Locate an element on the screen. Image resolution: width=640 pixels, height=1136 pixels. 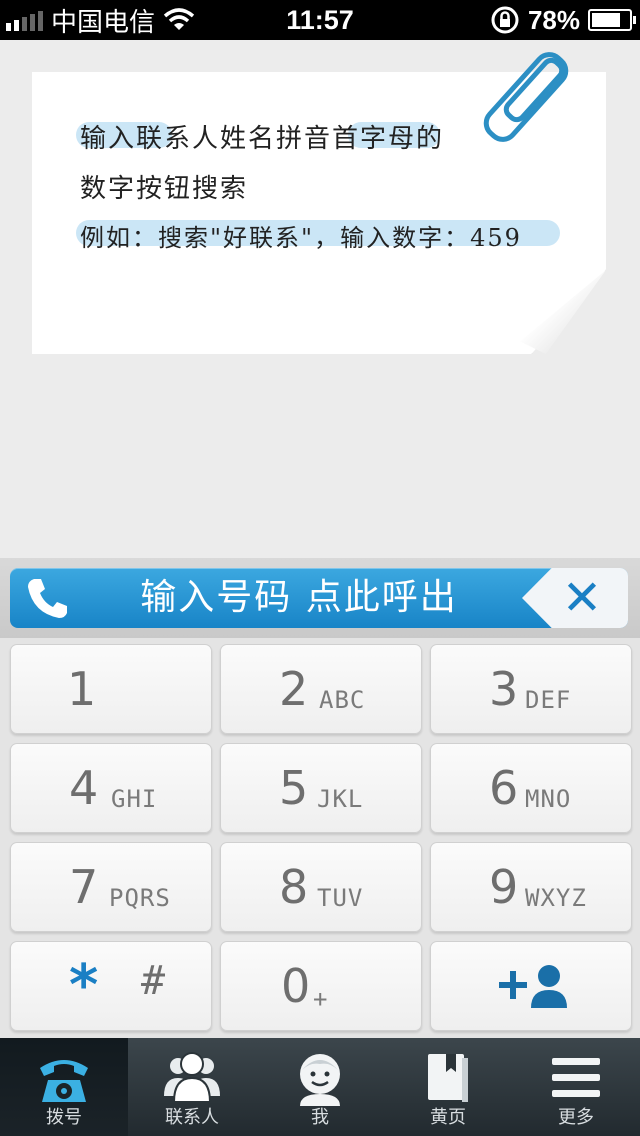
tab-more: 更多 is located at coordinates (576, 1087).